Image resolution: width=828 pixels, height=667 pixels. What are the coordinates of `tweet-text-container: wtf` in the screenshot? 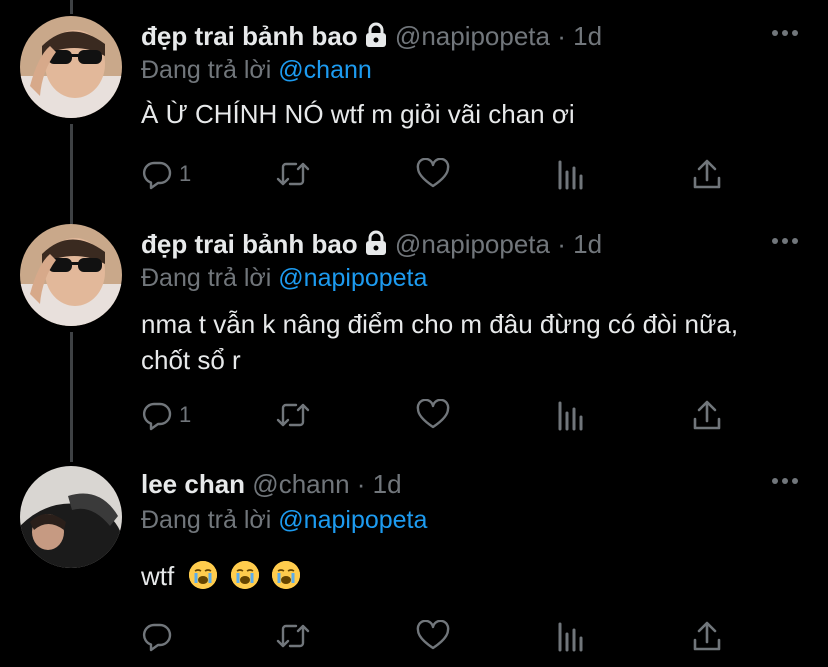 It's located at (466, 576).